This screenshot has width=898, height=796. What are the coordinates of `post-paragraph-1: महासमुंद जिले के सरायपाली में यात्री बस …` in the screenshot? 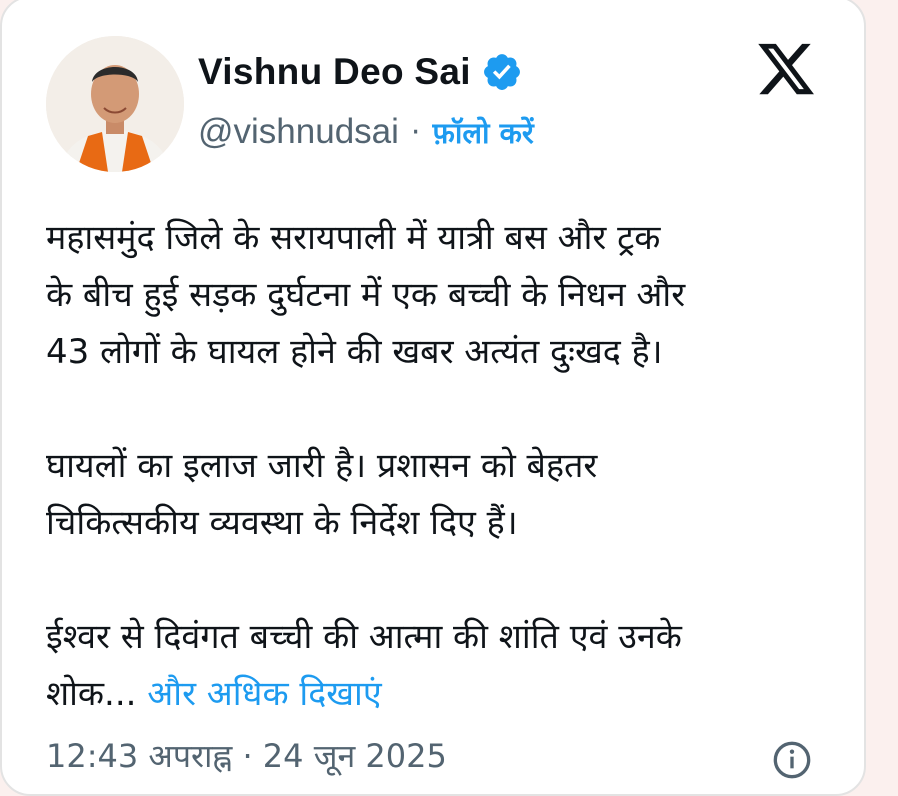 It's located at (366, 295).